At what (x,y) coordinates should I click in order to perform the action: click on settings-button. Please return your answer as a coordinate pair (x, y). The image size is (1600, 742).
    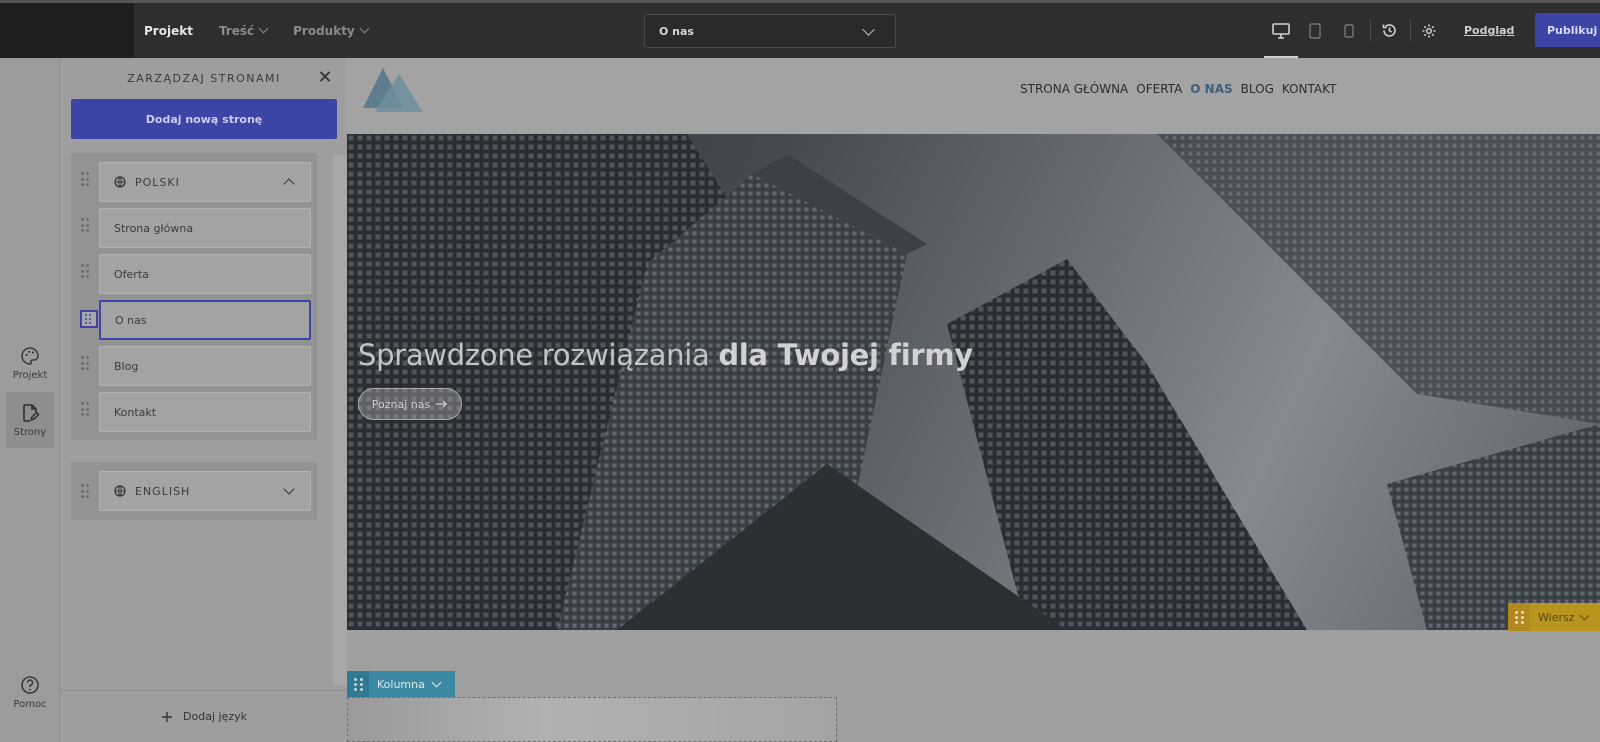
    Looking at the image, I should click on (1429, 30).